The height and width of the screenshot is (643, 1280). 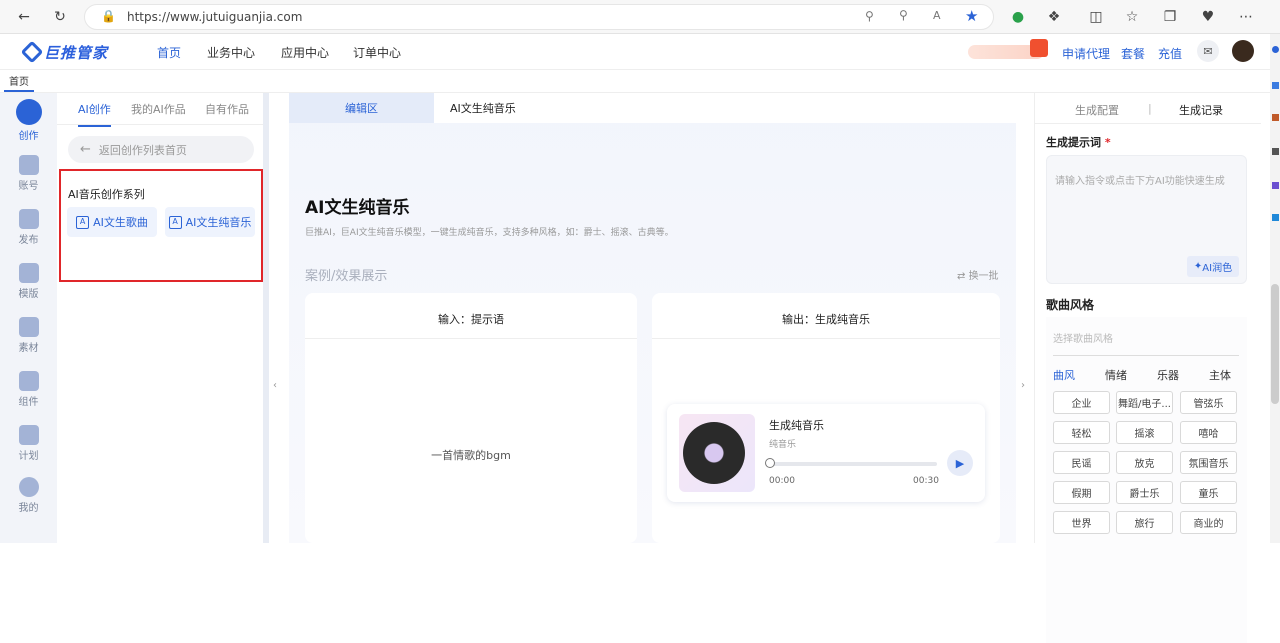 What do you see at coordinates (1018, 17) in the screenshot?
I see `extension-shield-icon: ●` at bounding box center [1018, 17].